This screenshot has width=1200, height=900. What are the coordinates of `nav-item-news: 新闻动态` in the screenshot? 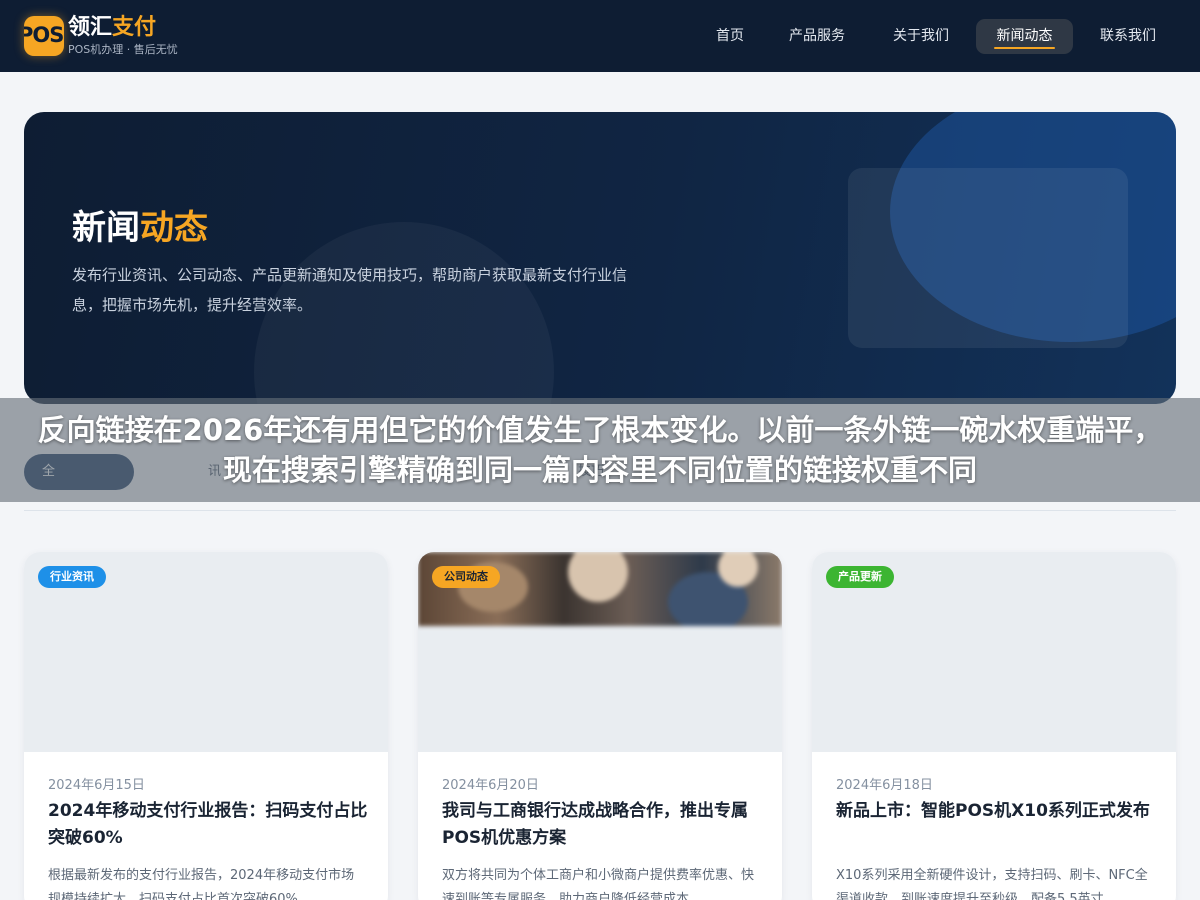 It's located at (1024, 36).